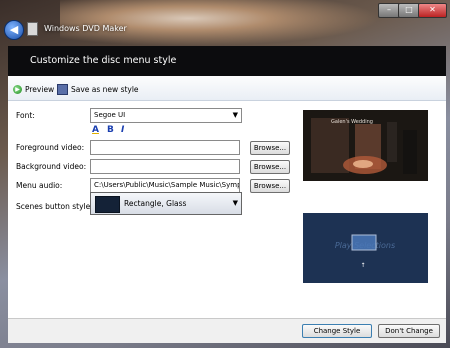  Describe the element at coordinates (165, 166) in the screenshot. I see `background-video-field` at that location.